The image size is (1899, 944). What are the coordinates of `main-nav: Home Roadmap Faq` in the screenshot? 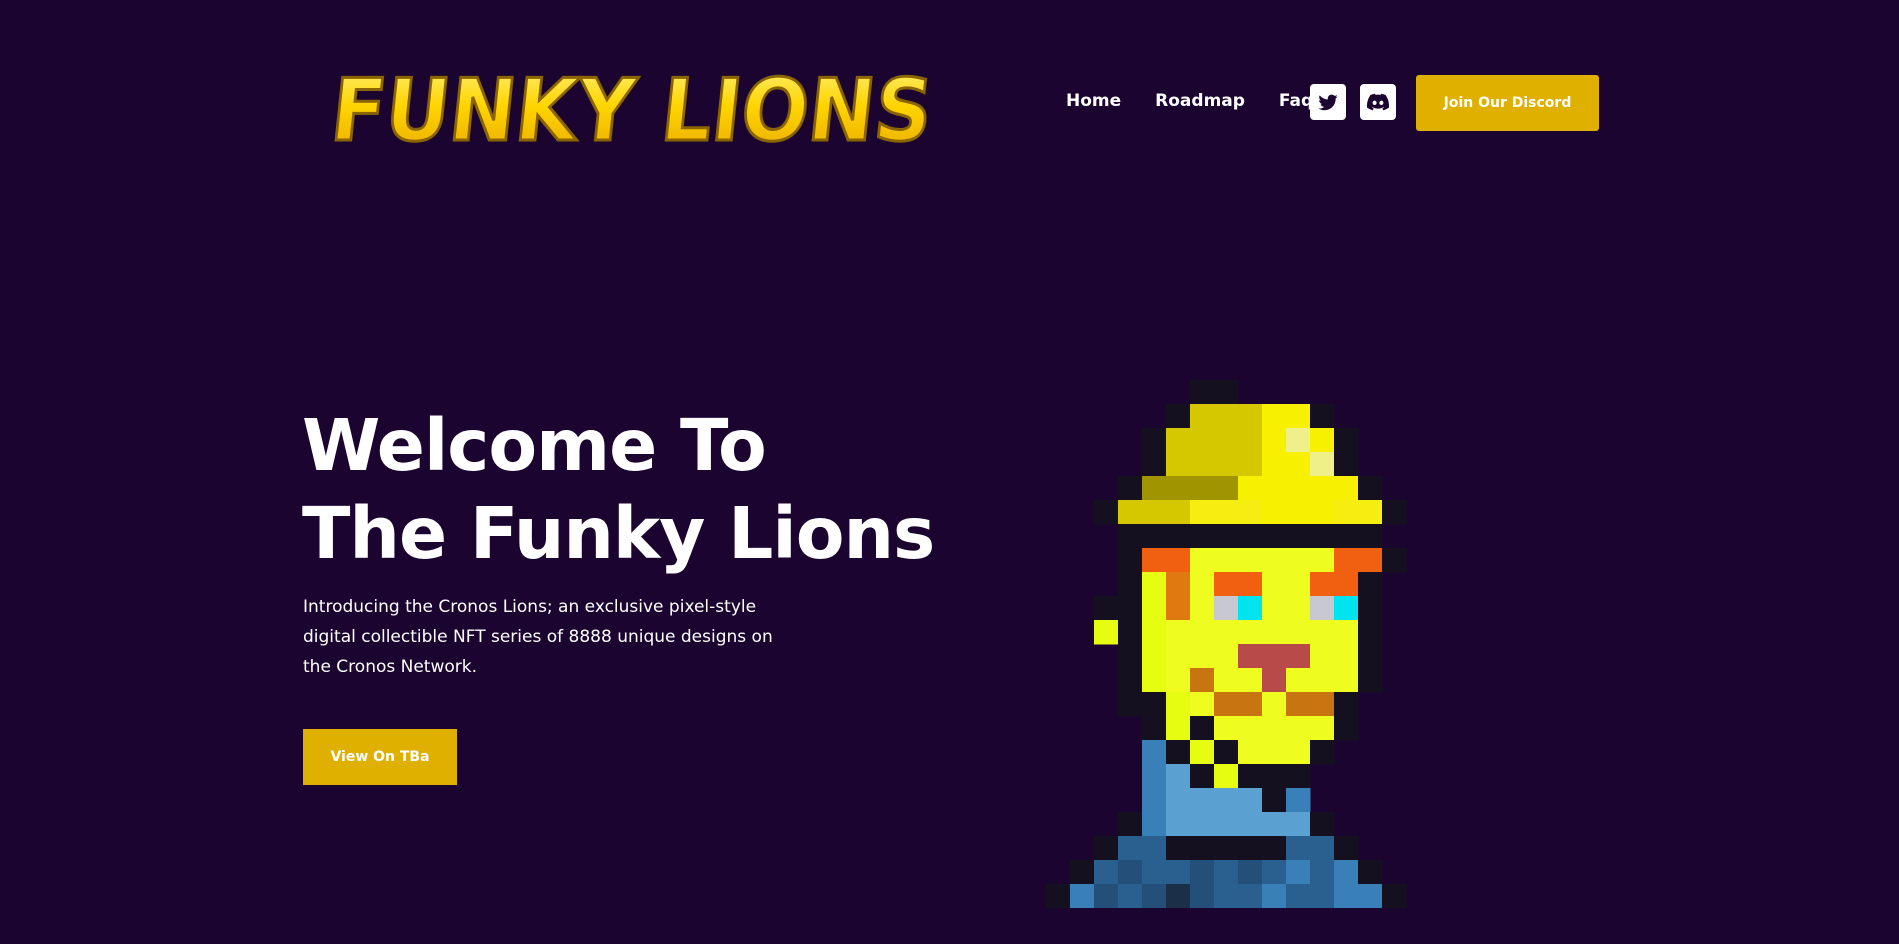 It's located at (1189, 101).